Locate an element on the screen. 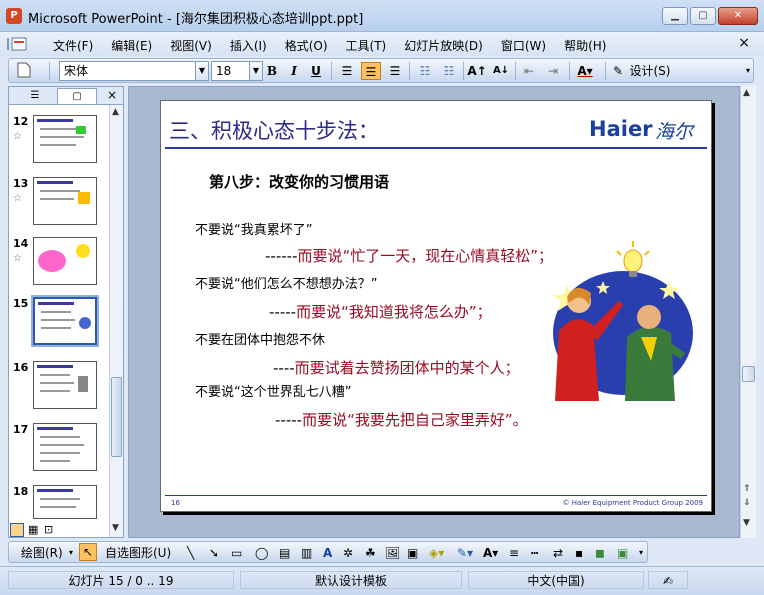  menu-format: 格式(O) is located at coordinates (306, 45).